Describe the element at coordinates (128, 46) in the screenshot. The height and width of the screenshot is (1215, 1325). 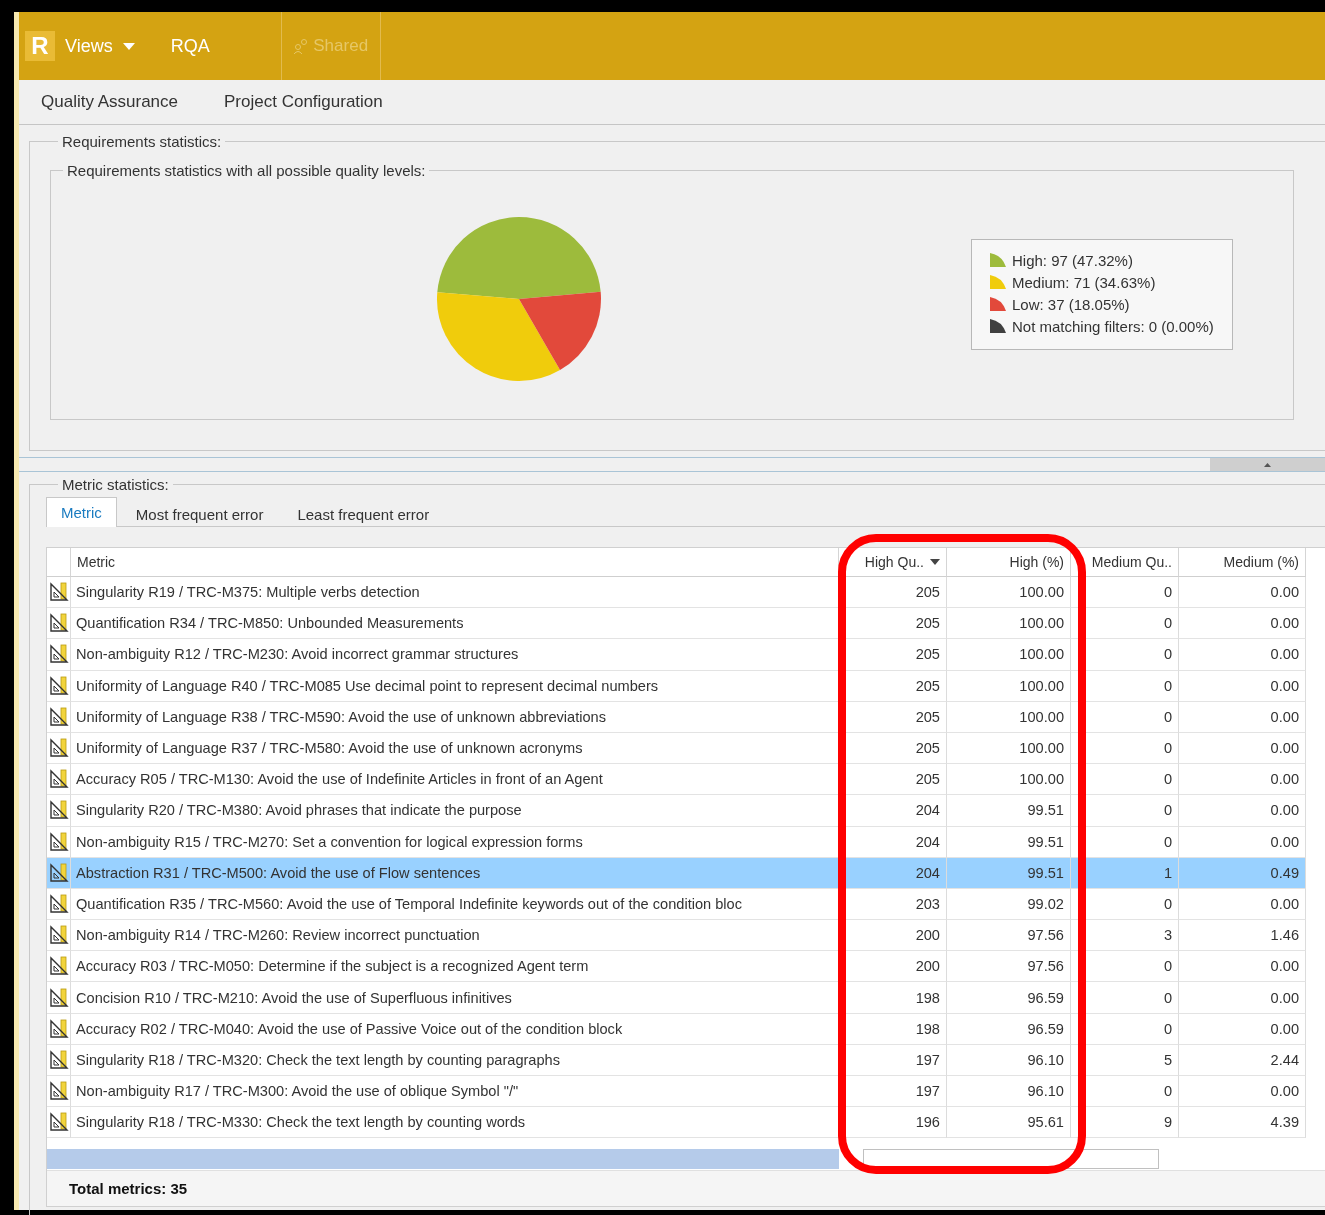
I see `caret-icon` at that location.